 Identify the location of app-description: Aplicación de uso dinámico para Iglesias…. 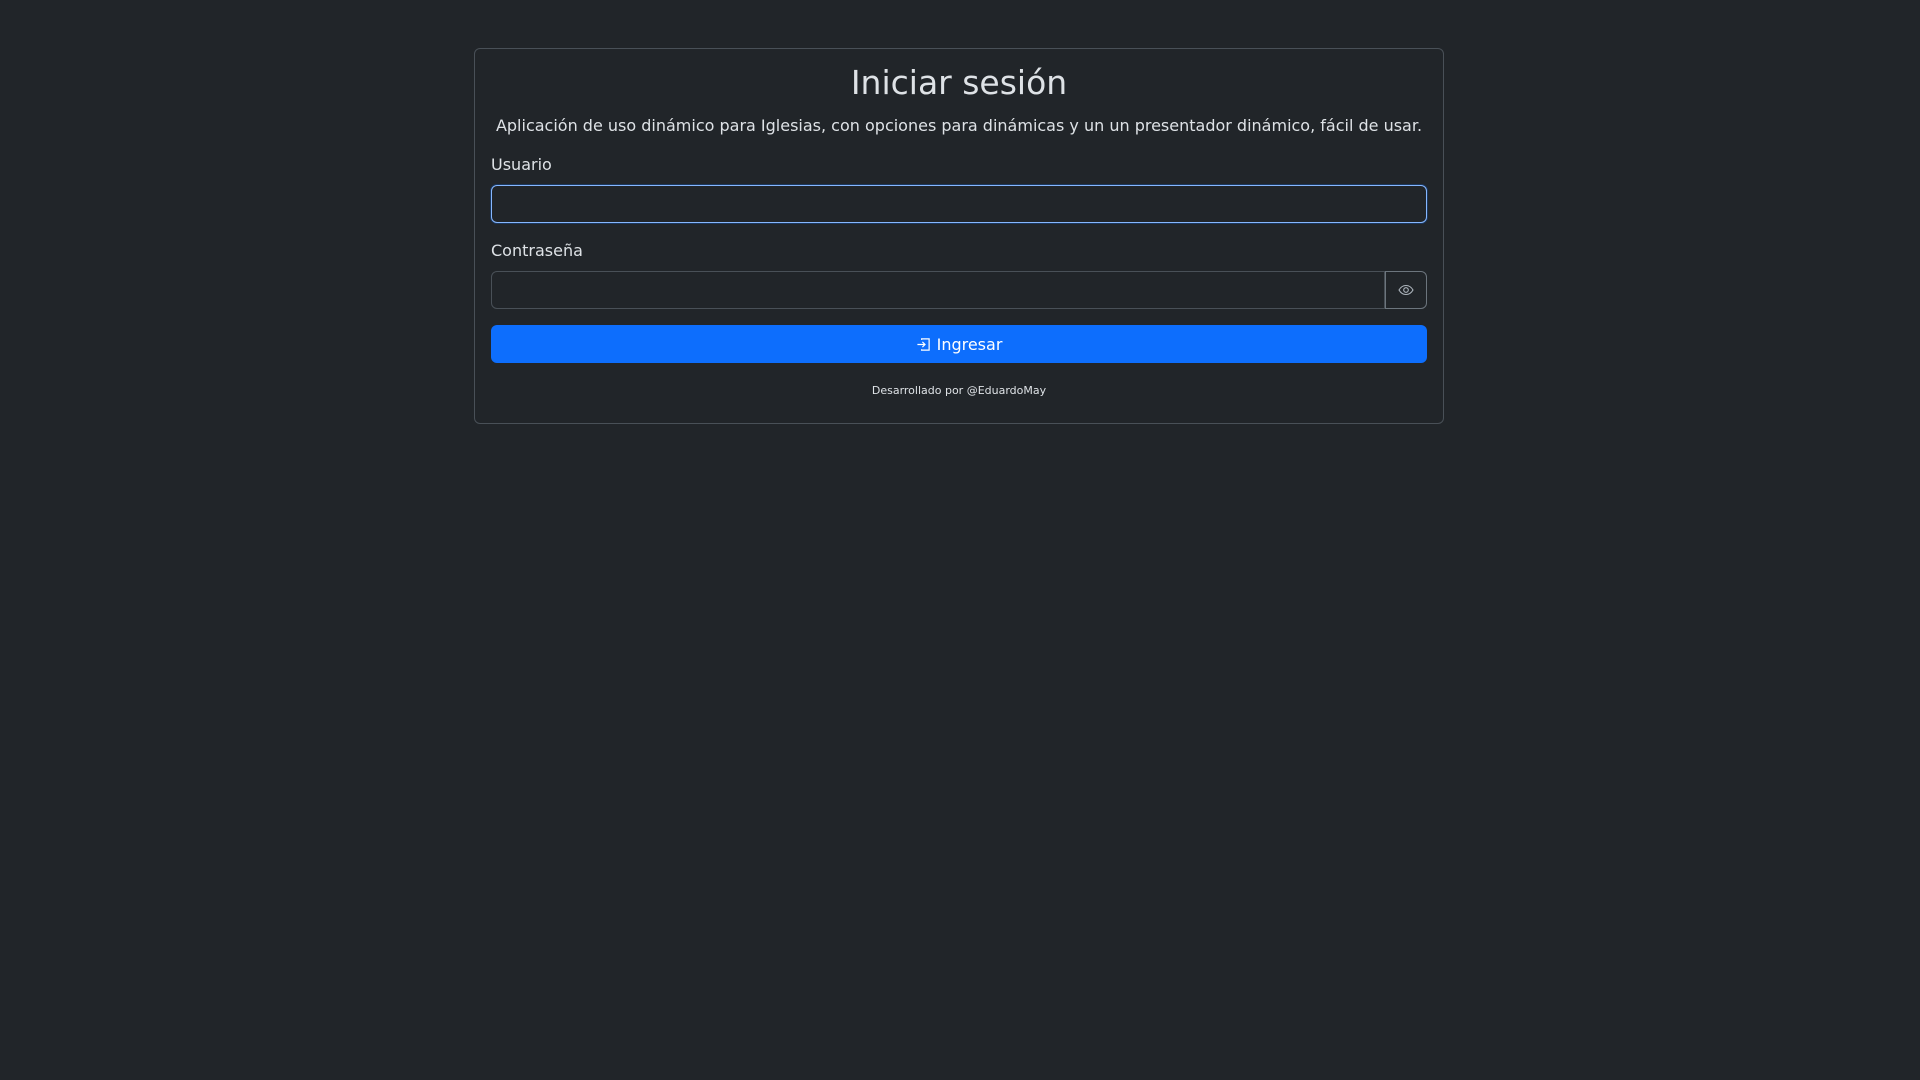
(959, 125).